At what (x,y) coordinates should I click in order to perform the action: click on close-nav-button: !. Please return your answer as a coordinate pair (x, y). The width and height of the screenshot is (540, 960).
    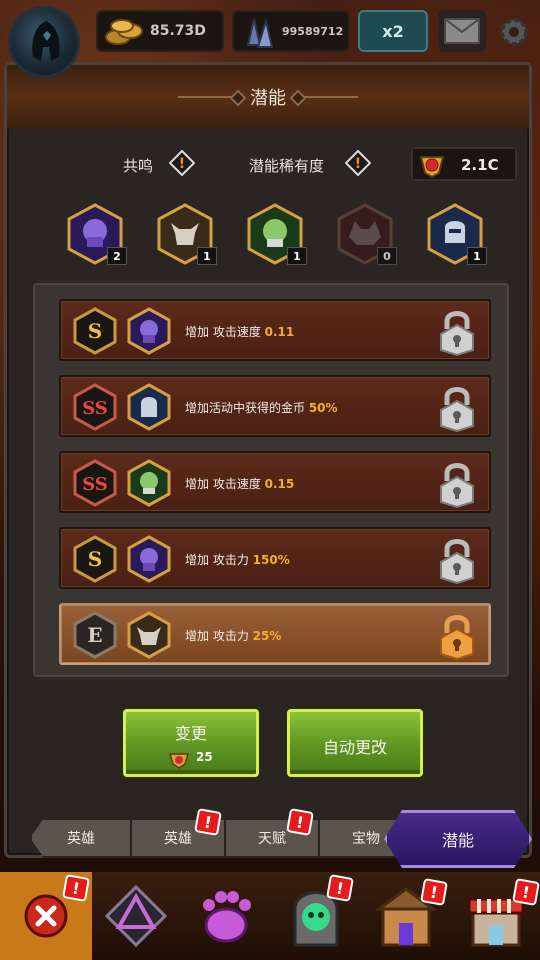
    Looking at the image, I should click on (46, 916).